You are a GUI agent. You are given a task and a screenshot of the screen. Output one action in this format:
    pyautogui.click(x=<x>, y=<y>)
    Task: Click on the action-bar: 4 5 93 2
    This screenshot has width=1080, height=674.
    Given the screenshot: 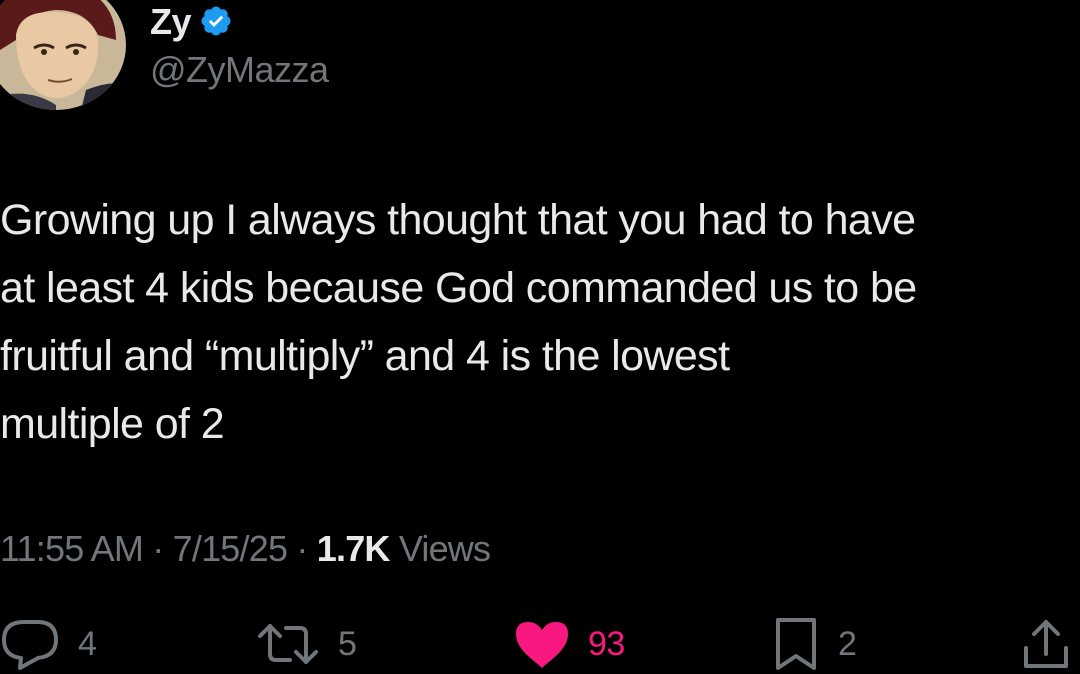 What is the action you would take?
    pyautogui.click(x=540, y=644)
    